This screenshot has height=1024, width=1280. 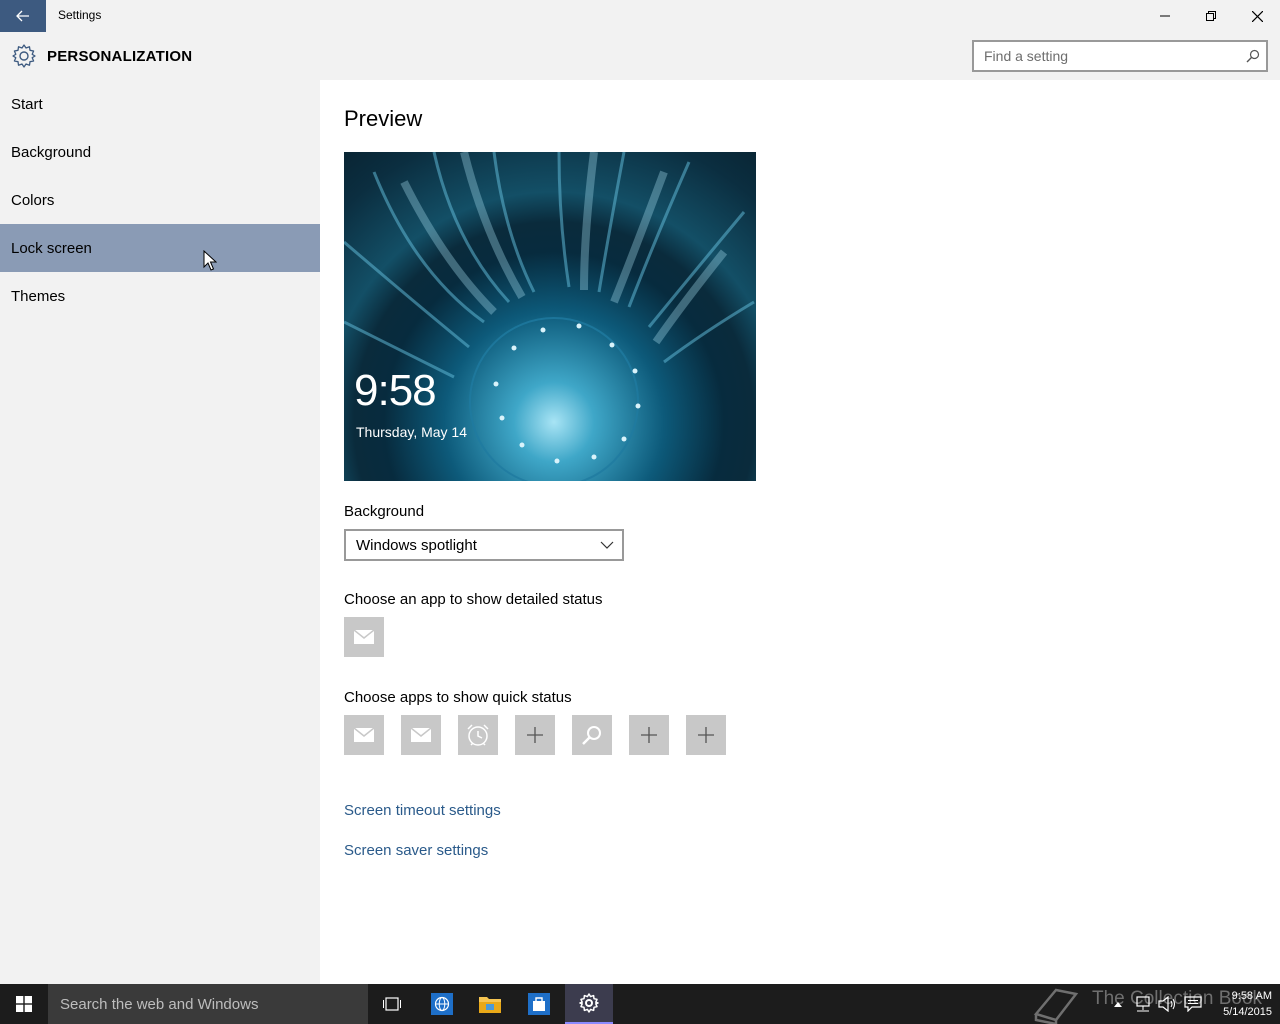 I want to click on action-center-button, so click(x=1193, y=1004).